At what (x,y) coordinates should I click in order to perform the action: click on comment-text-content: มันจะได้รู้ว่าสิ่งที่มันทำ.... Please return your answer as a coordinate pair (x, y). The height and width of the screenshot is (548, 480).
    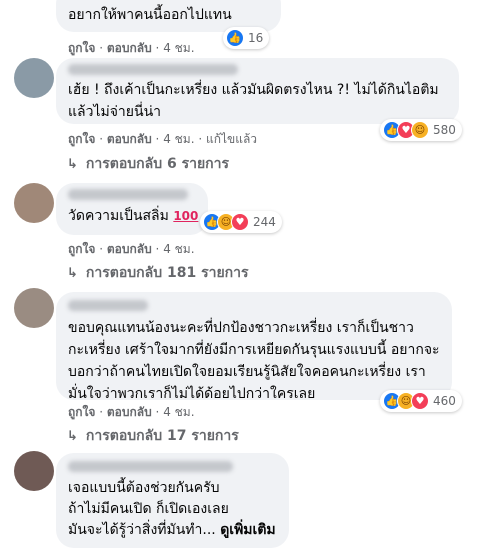
    Looking at the image, I should click on (142, 530).